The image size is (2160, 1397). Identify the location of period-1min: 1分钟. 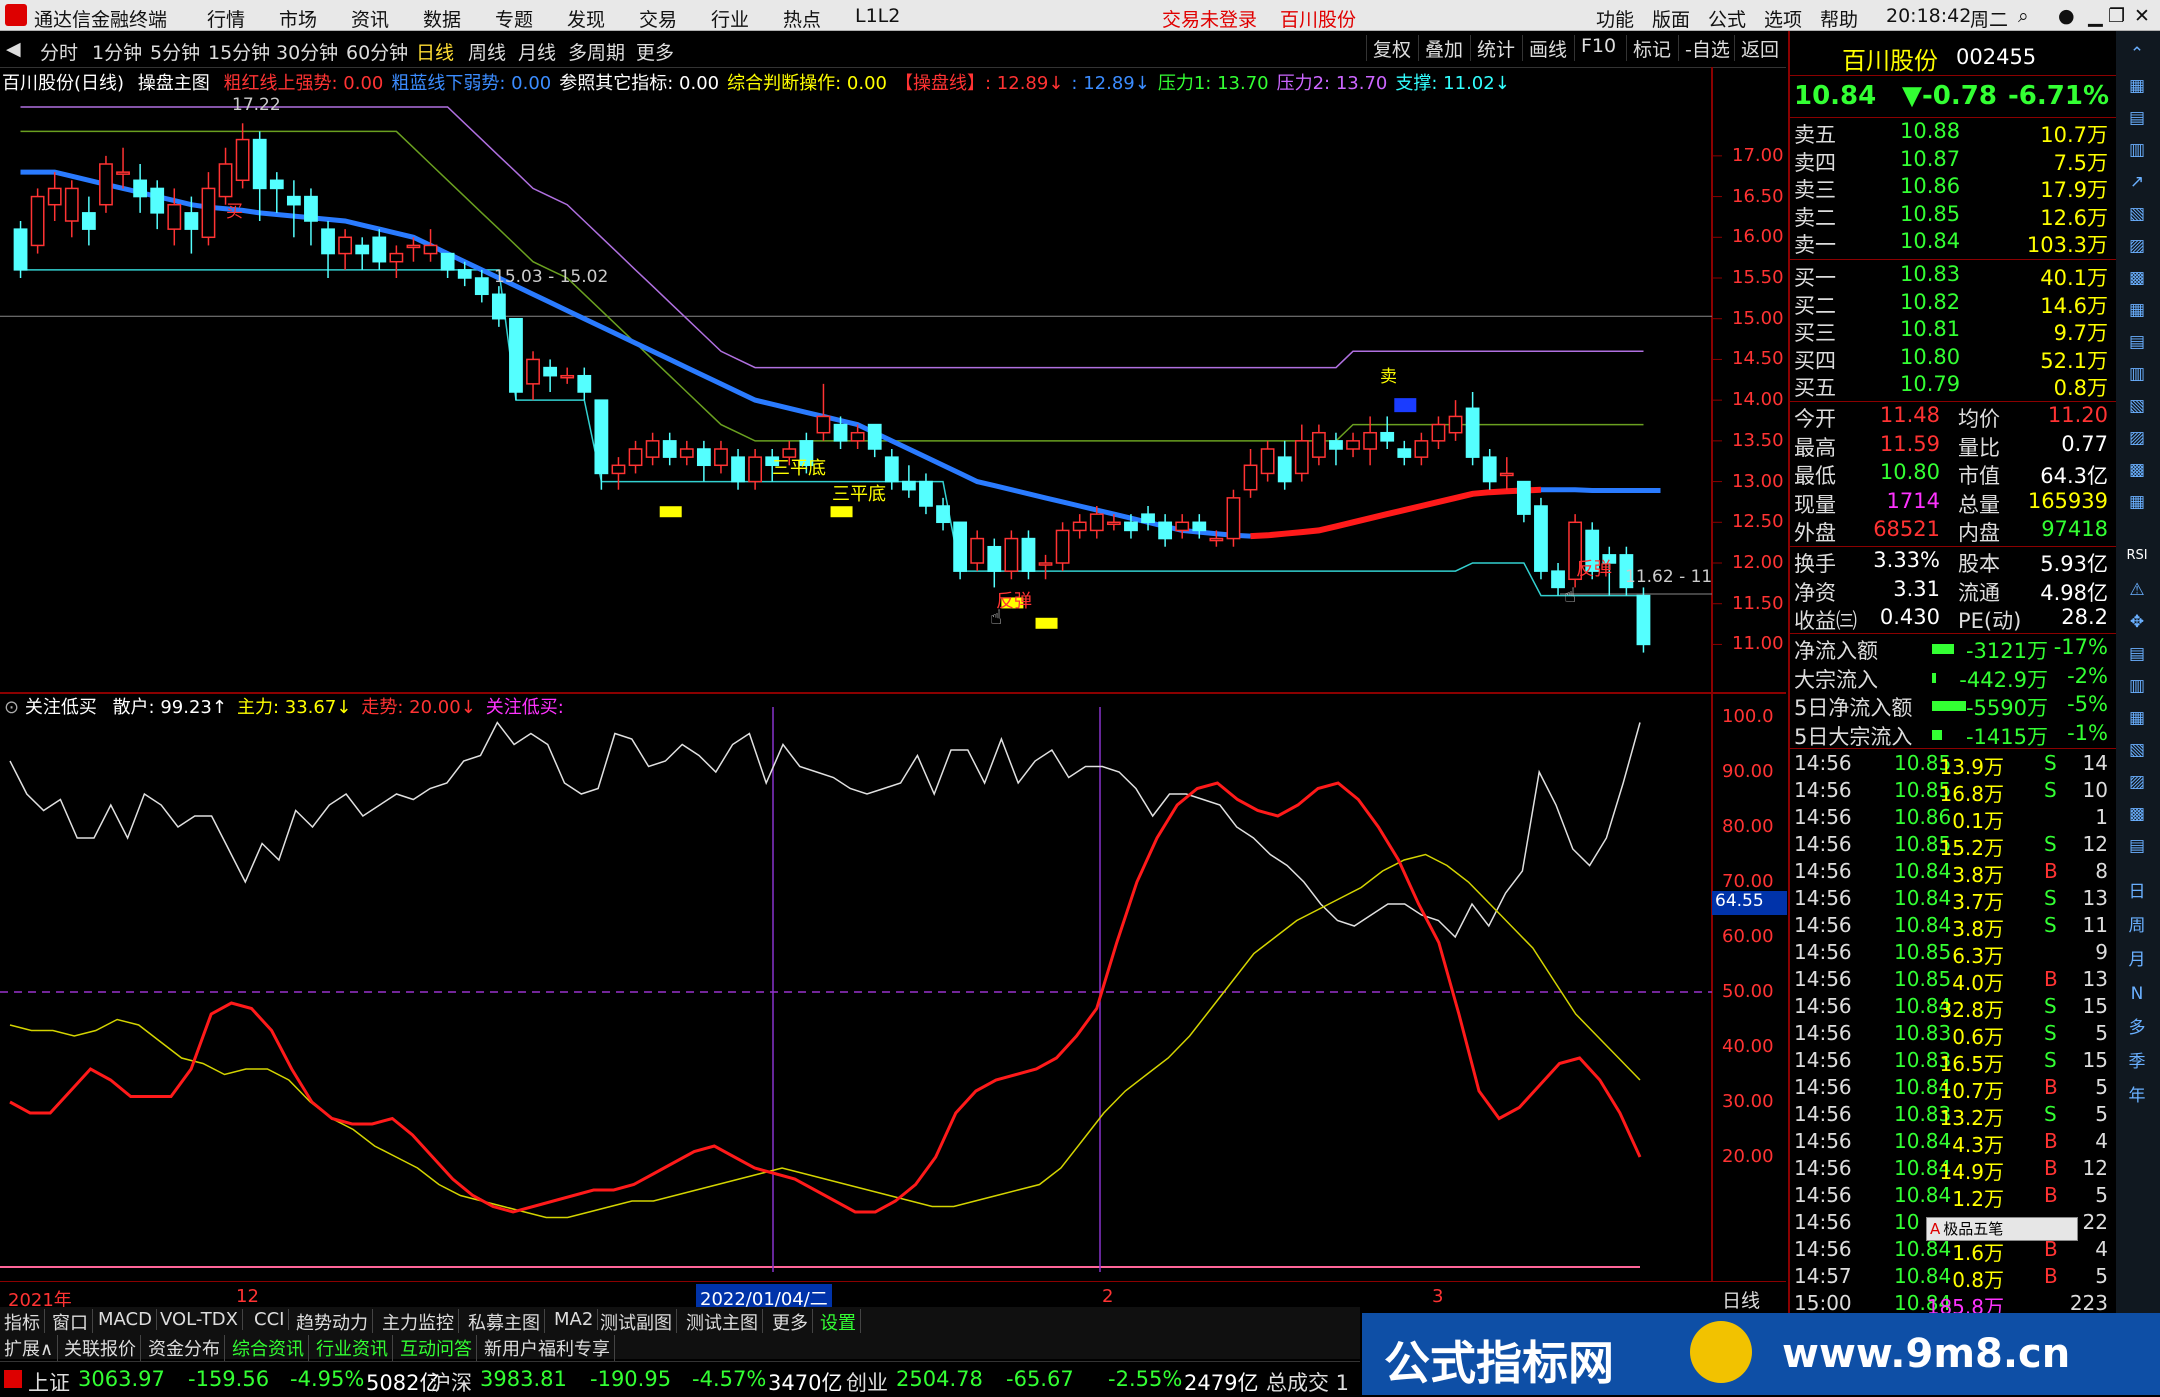
(117, 51).